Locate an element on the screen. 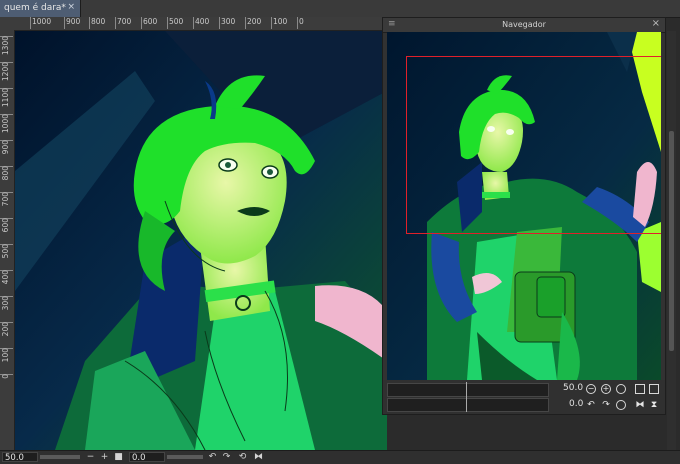 The width and height of the screenshot is (680, 464). status-zoom-field: 50.0 is located at coordinates (20, 457).